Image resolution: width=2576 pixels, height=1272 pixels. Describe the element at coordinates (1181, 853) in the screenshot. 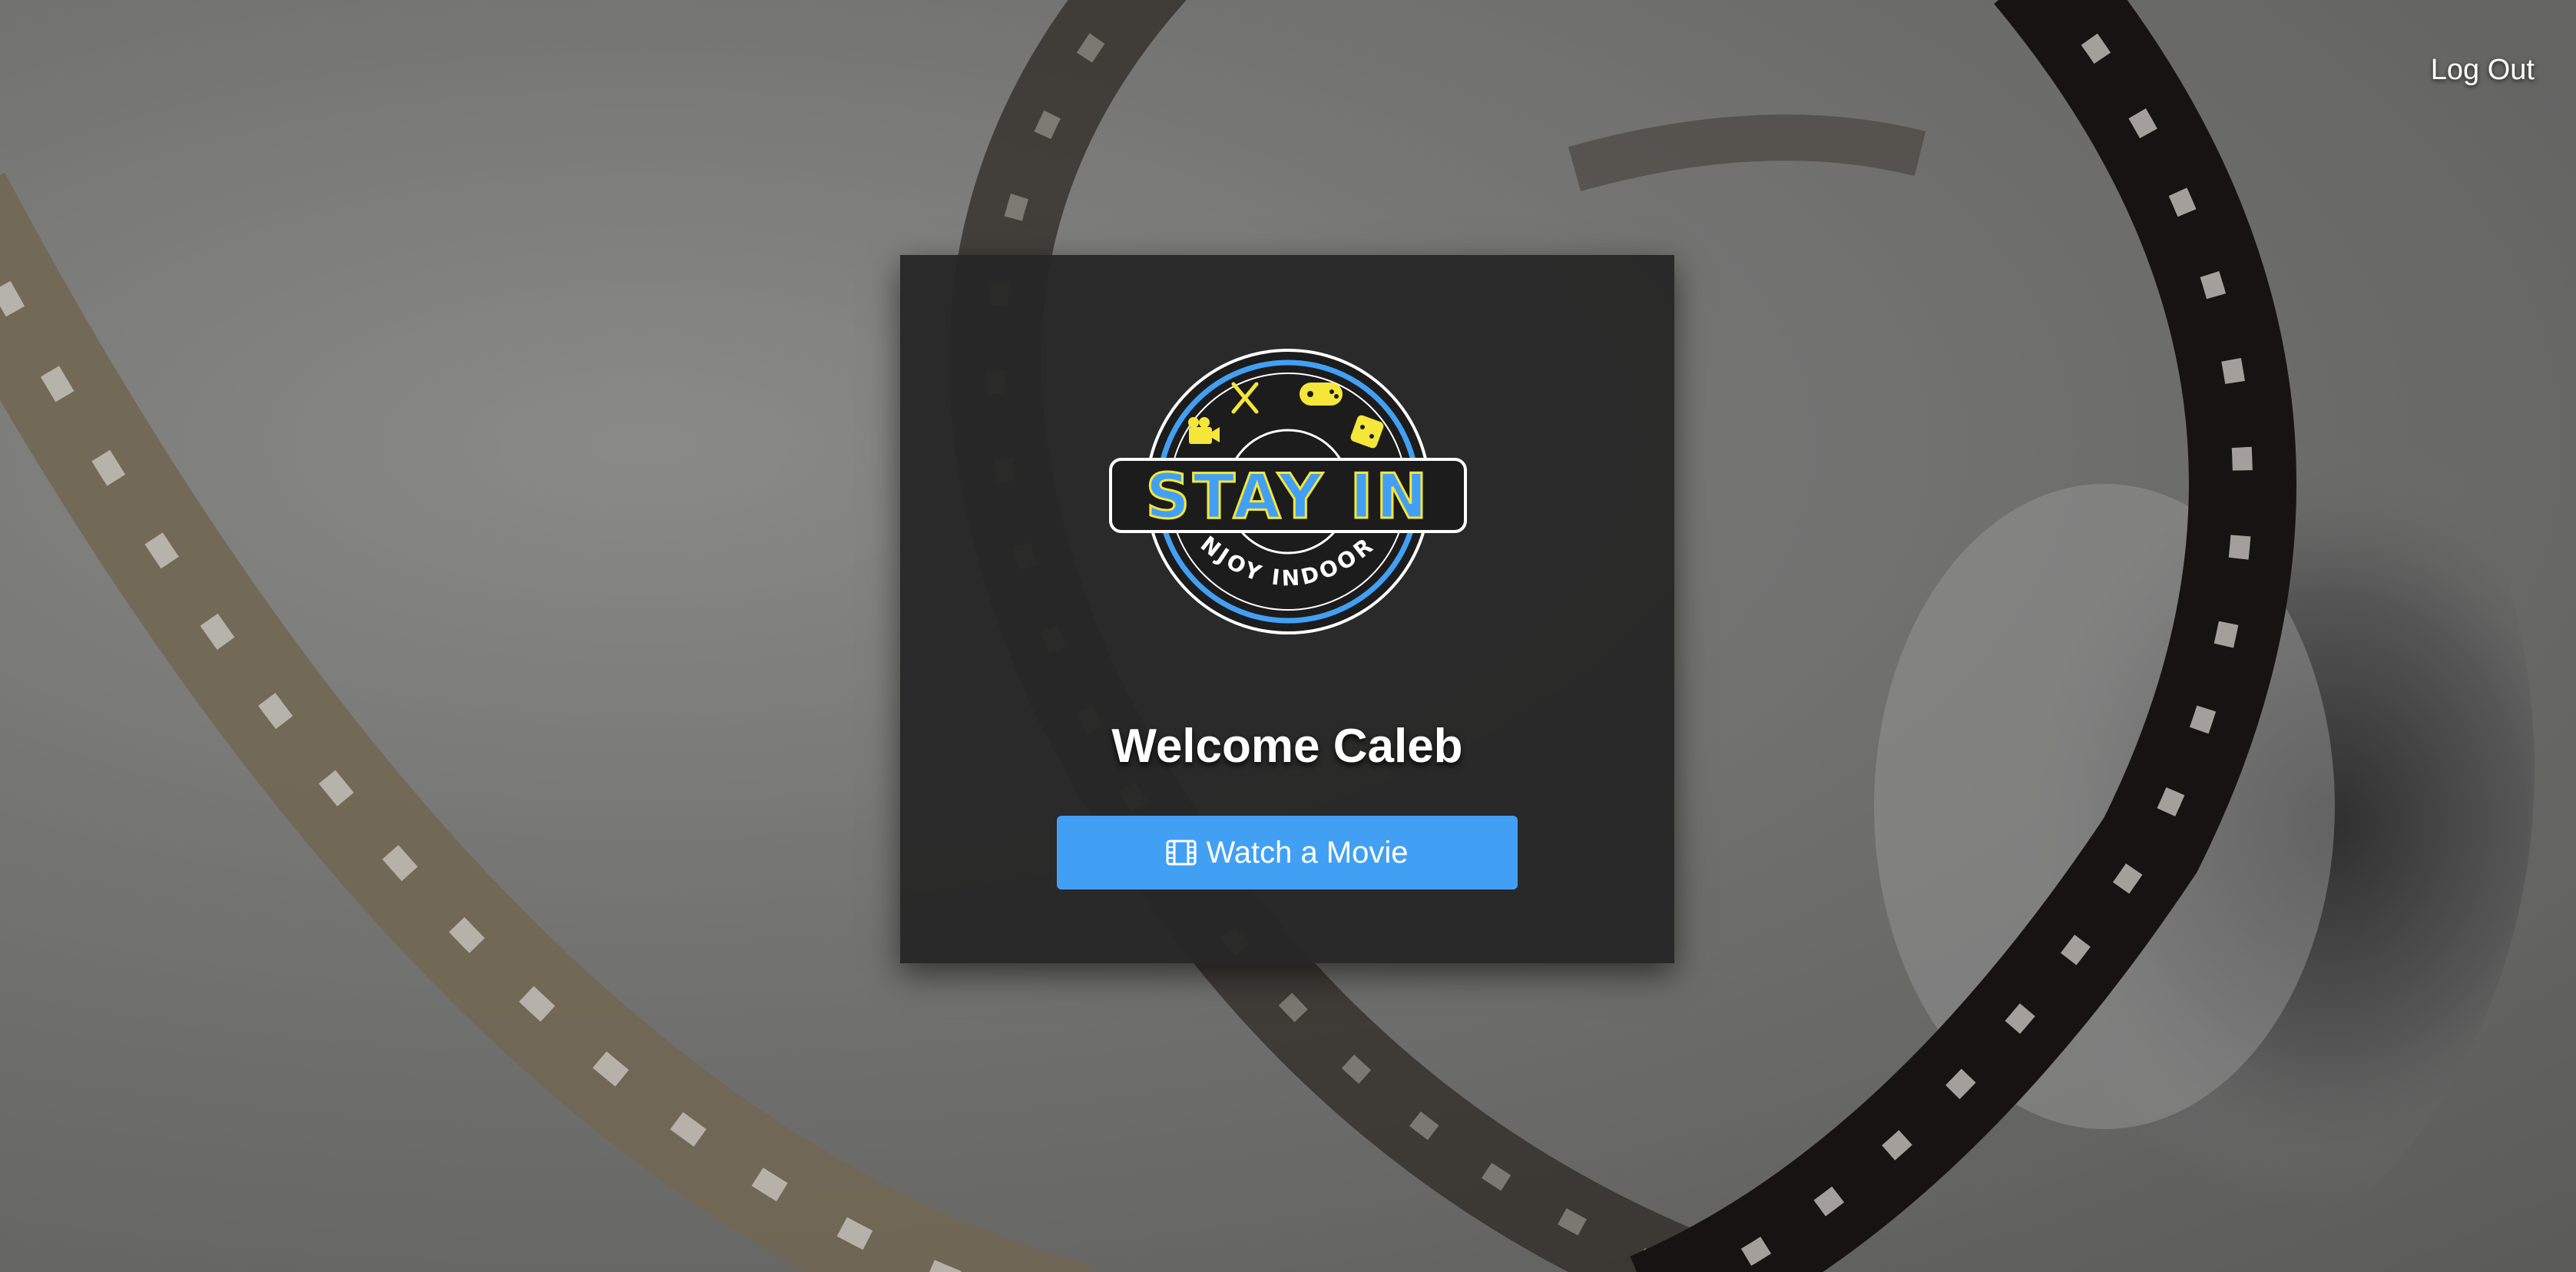

I see `film-icon` at that location.